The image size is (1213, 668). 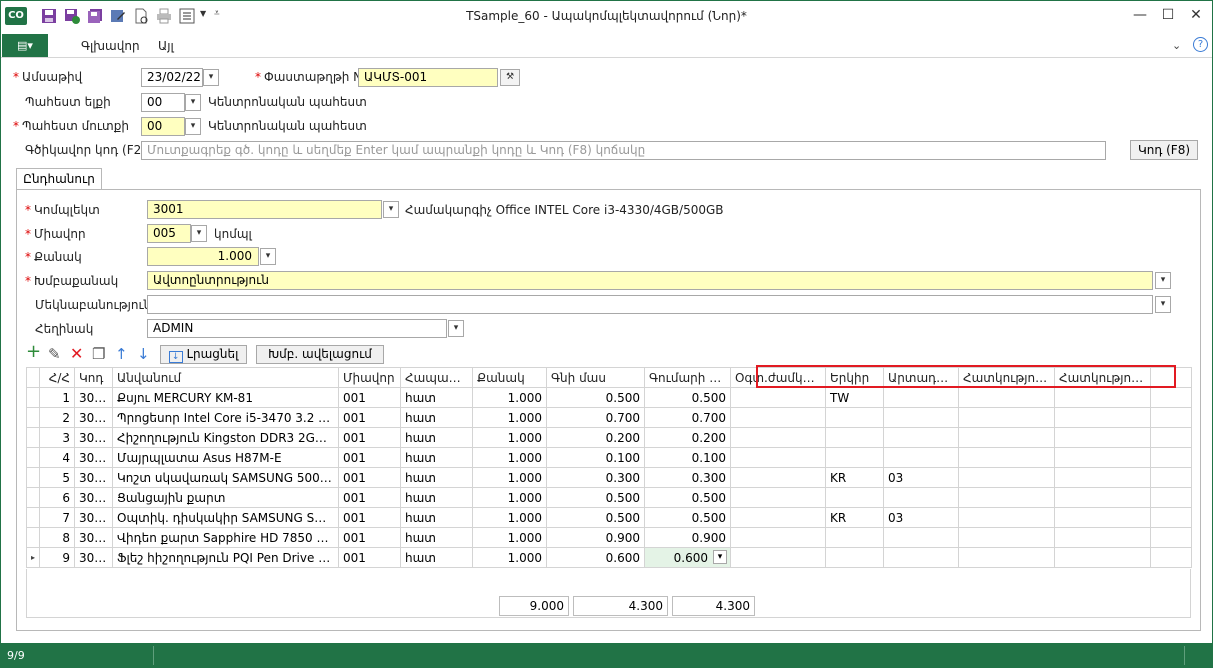 What do you see at coordinates (93, 537) in the screenshot?
I see `table-cell: 3030` at bounding box center [93, 537].